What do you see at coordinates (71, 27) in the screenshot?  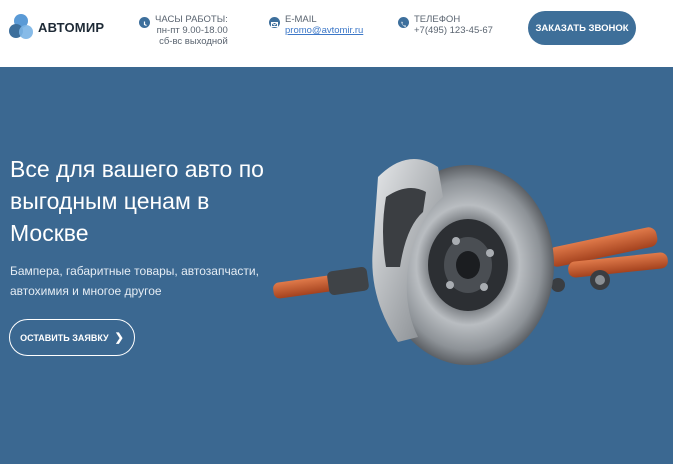 I see `brand-name: АВТОМИР` at bounding box center [71, 27].